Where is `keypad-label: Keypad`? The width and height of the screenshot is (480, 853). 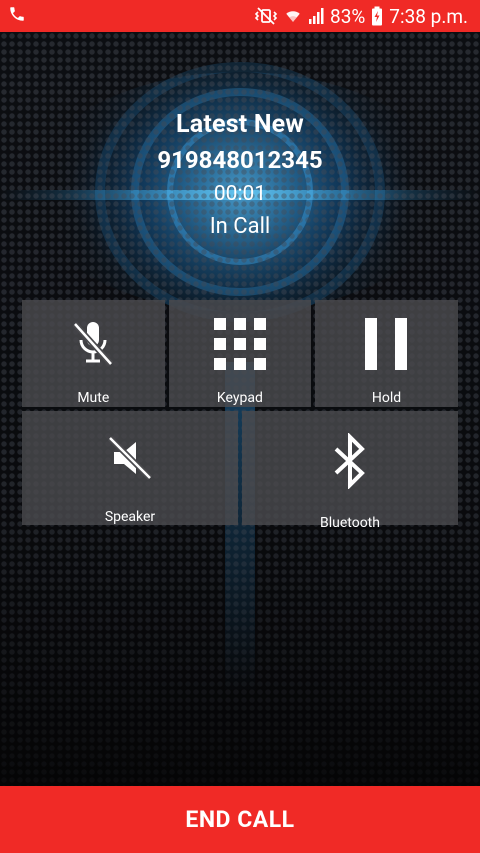
keypad-label: Keypad is located at coordinates (239, 398).